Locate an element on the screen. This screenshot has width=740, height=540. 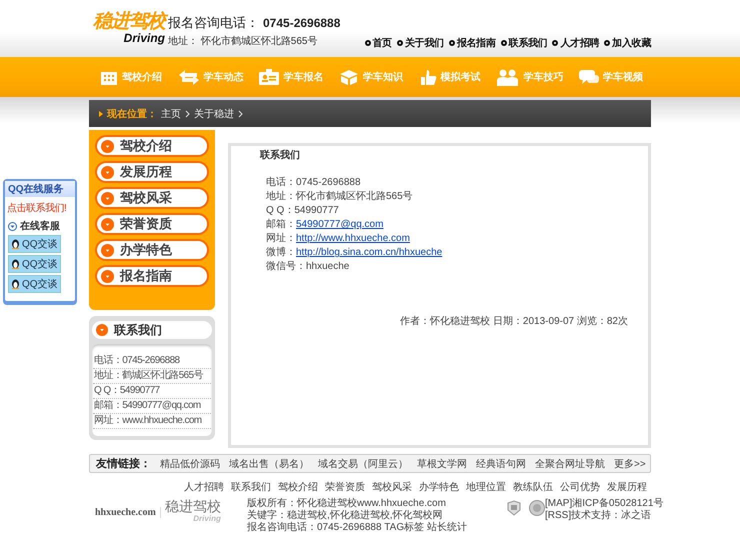
field-value: 怀化市鹤城区怀北路565号 is located at coordinates (354, 196).